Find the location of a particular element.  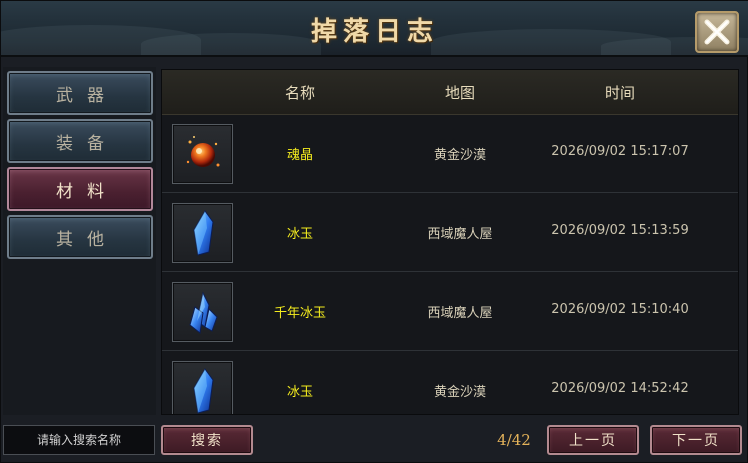

millennium-ice-jade-icon is located at coordinates (203, 312).